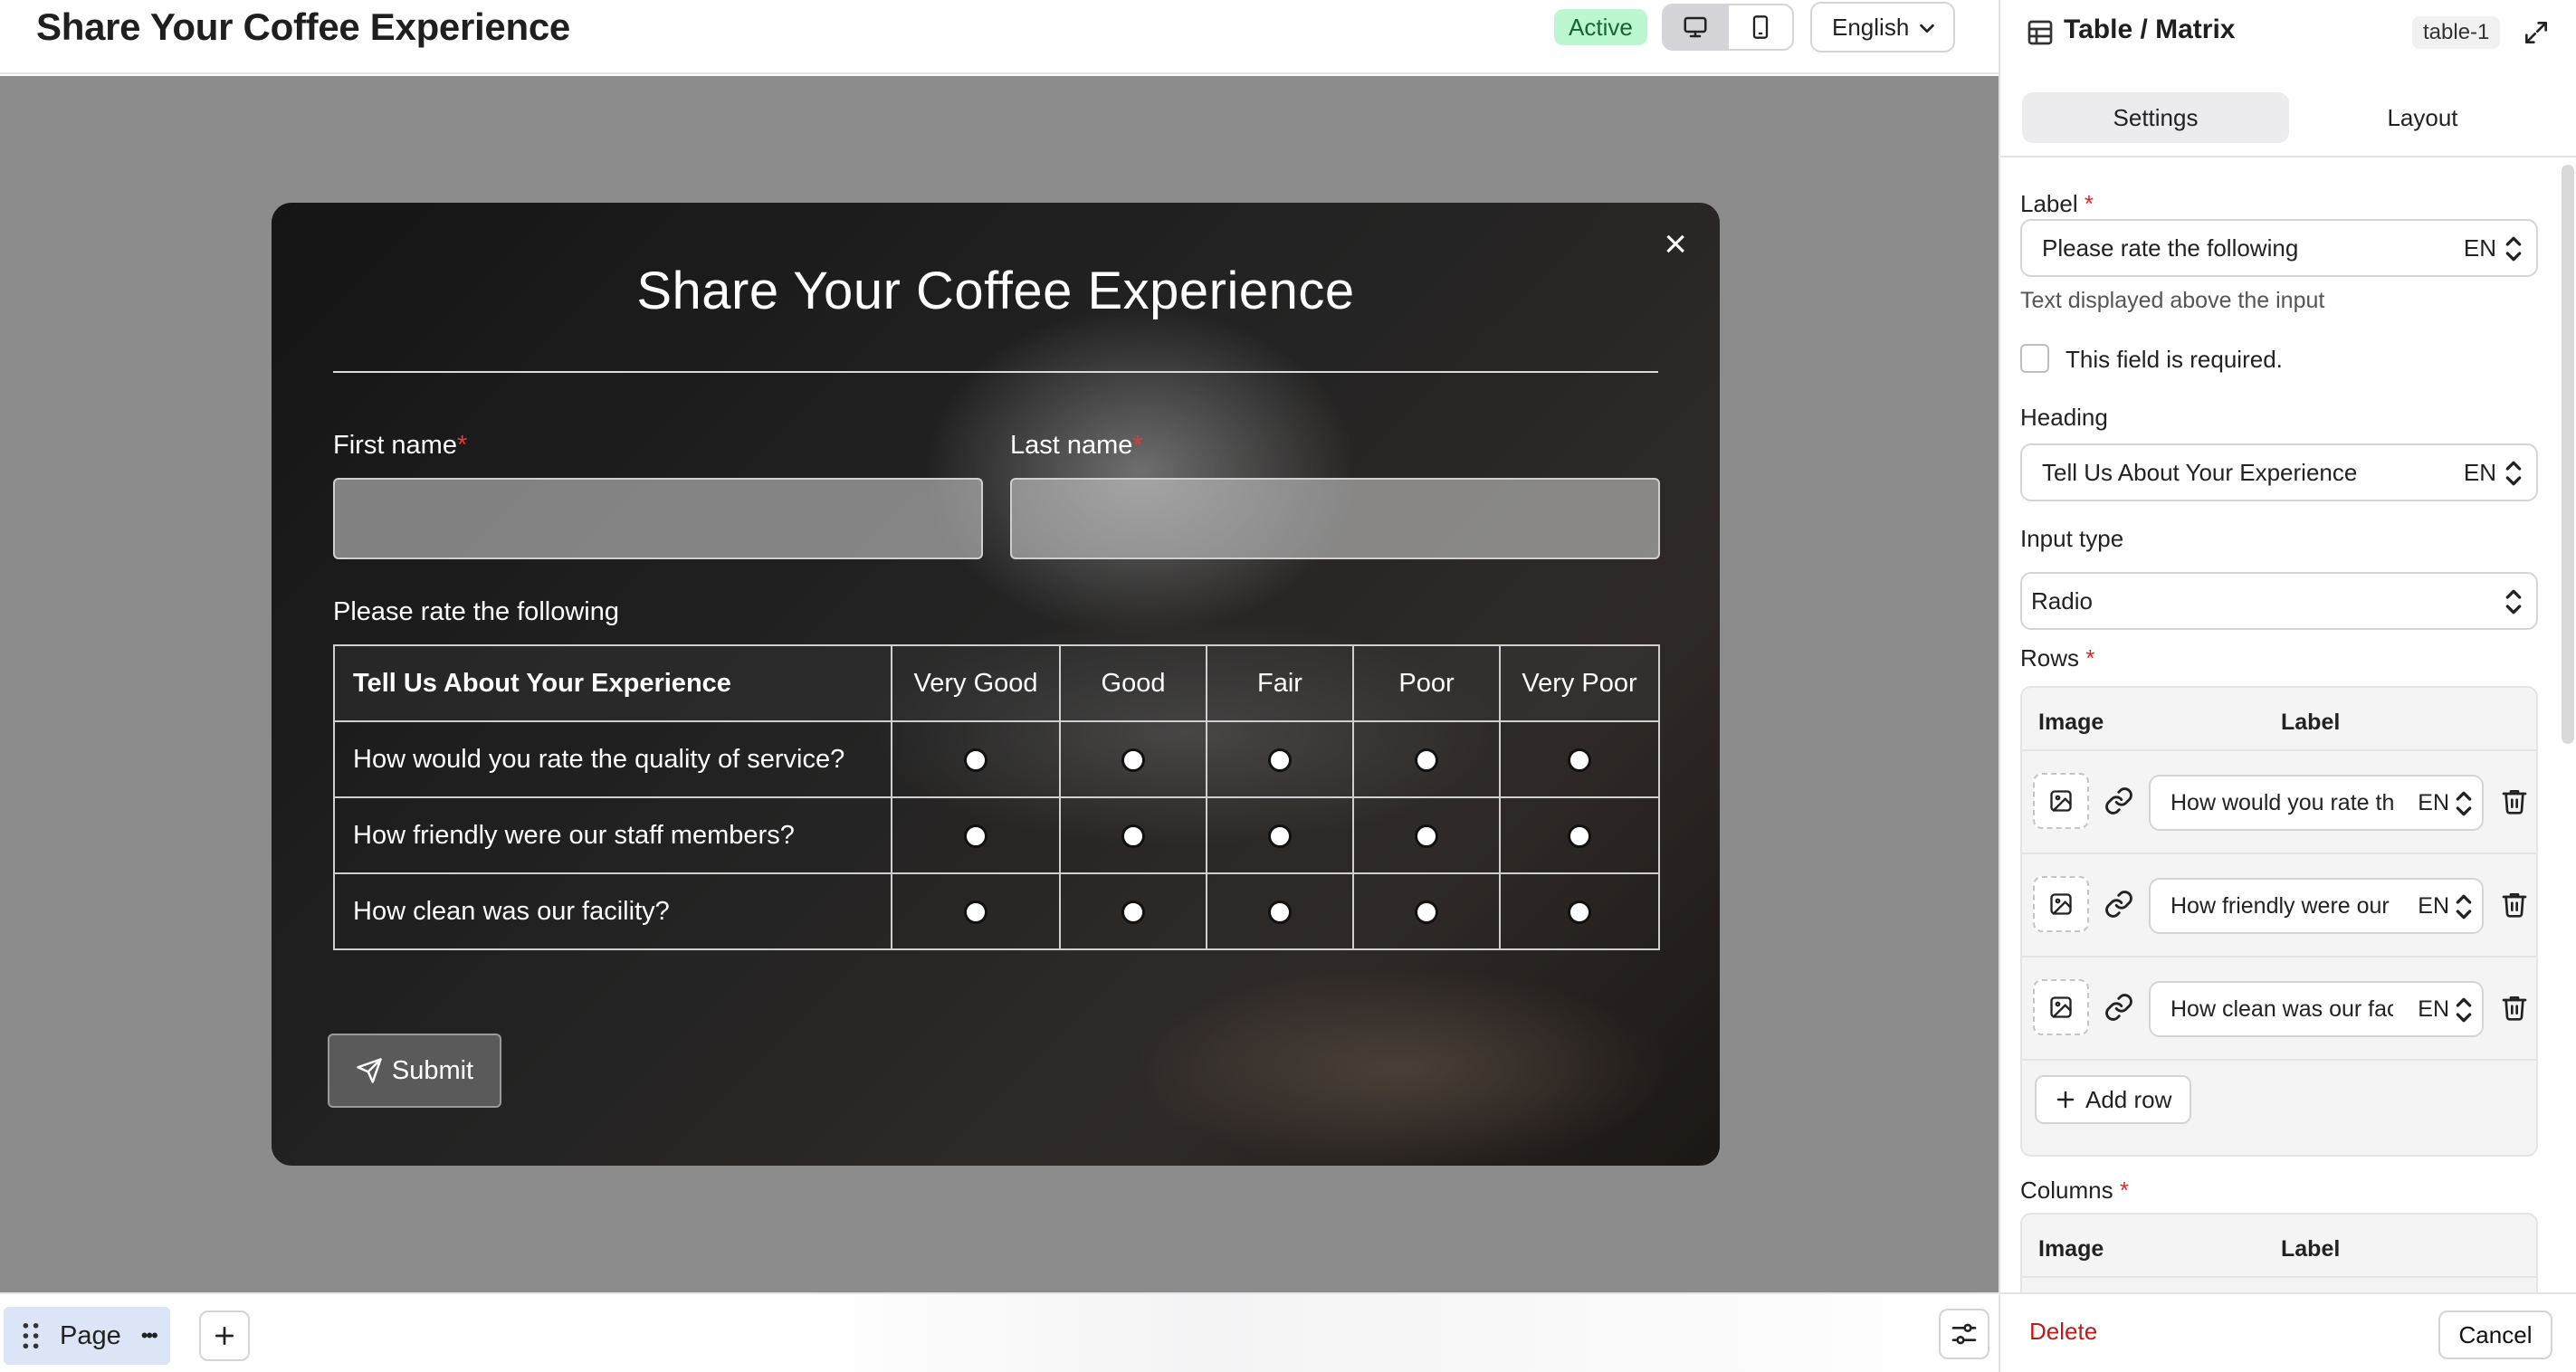 This screenshot has width=2576, height=1372. Describe the element at coordinates (613, 683) in the screenshot. I see `matrix-heading: Tell Us About Your Experience` at that location.